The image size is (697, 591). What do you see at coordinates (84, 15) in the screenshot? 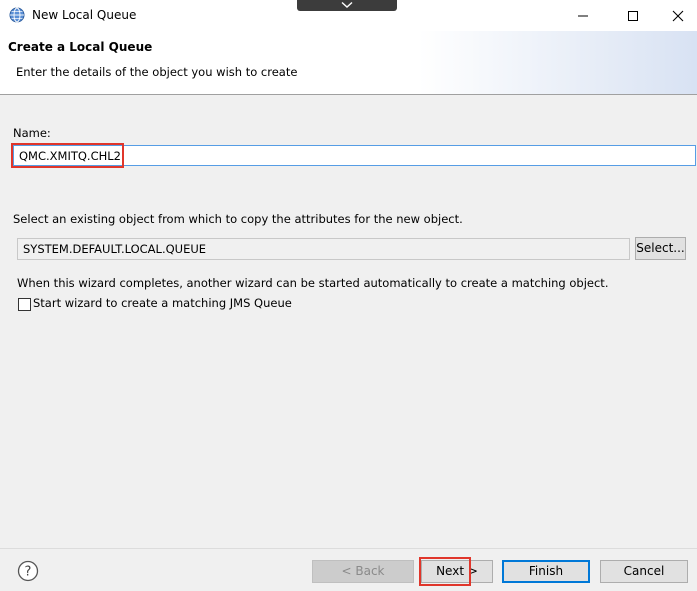
I see `window-title: New Local Queue` at bounding box center [84, 15].